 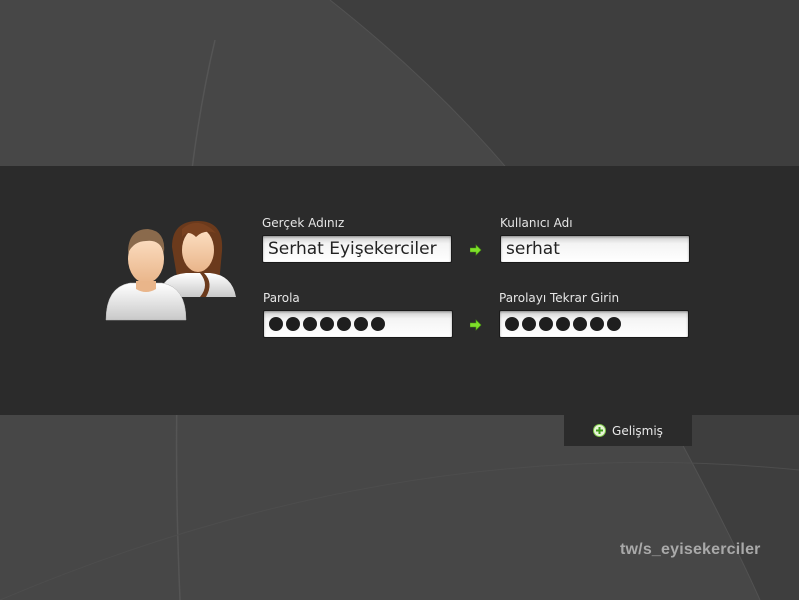 What do you see at coordinates (281, 298) in the screenshot?
I see `password-label: Parola` at bounding box center [281, 298].